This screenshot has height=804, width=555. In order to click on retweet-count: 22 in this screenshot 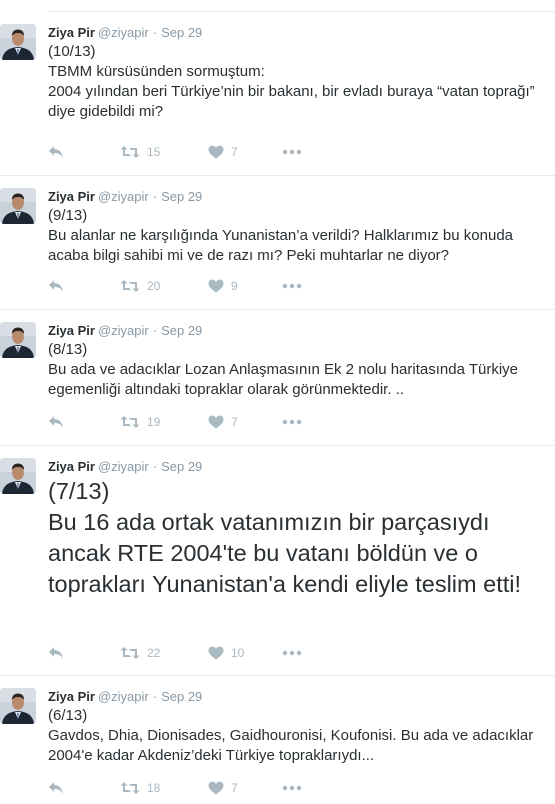, I will do `click(154, 653)`.